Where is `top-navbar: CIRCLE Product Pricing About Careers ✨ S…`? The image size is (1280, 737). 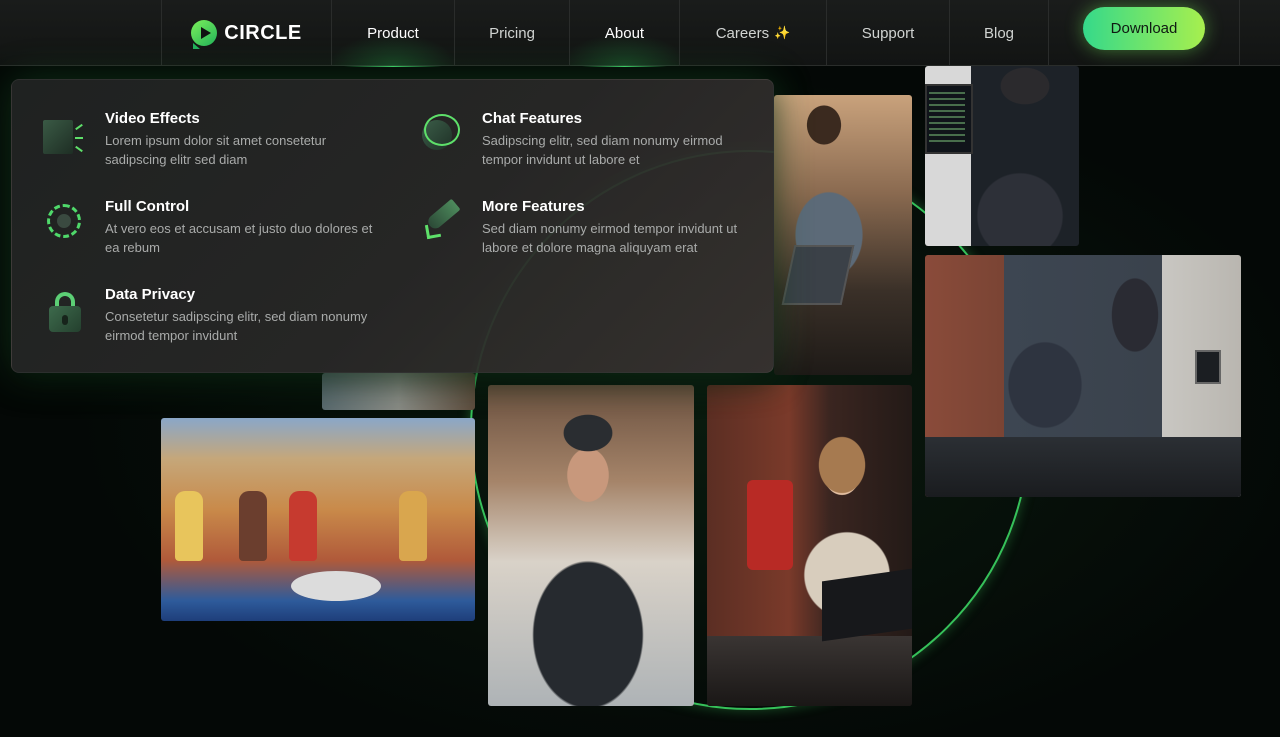
top-navbar: CIRCLE Product Pricing About Careers ✨ S… is located at coordinates (640, 33).